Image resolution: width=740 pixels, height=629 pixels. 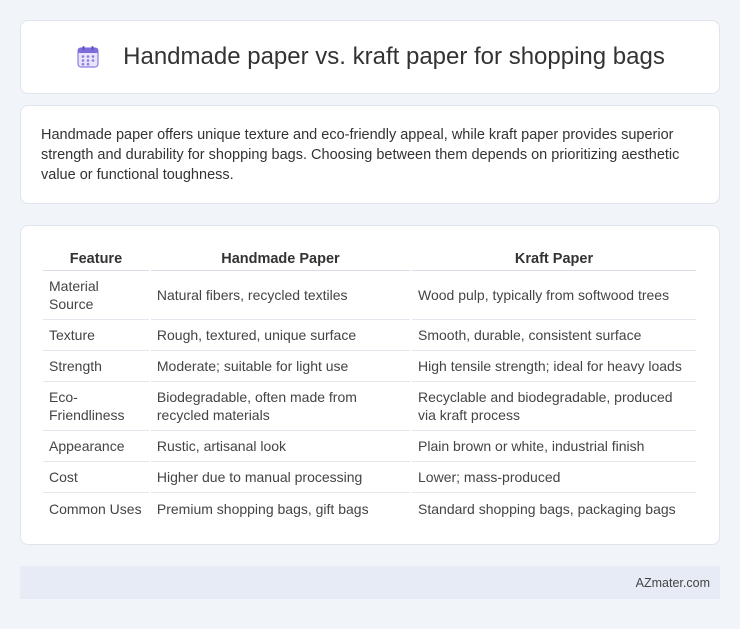 What do you see at coordinates (554, 477) in the screenshot?
I see `cell-kraft: Lower; mass-produced` at bounding box center [554, 477].